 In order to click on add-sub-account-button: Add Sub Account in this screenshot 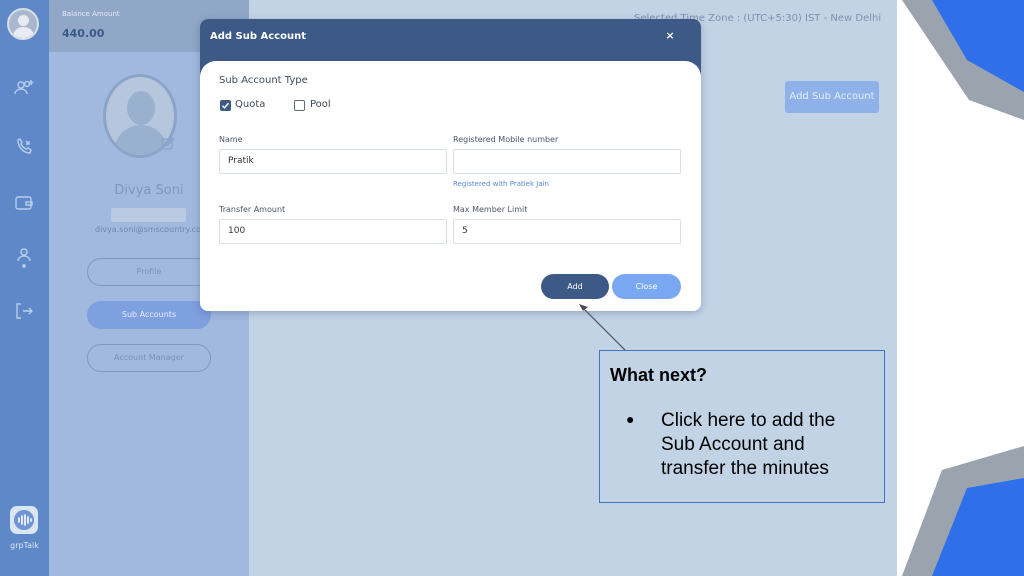, I will do `click(832, 97)`.